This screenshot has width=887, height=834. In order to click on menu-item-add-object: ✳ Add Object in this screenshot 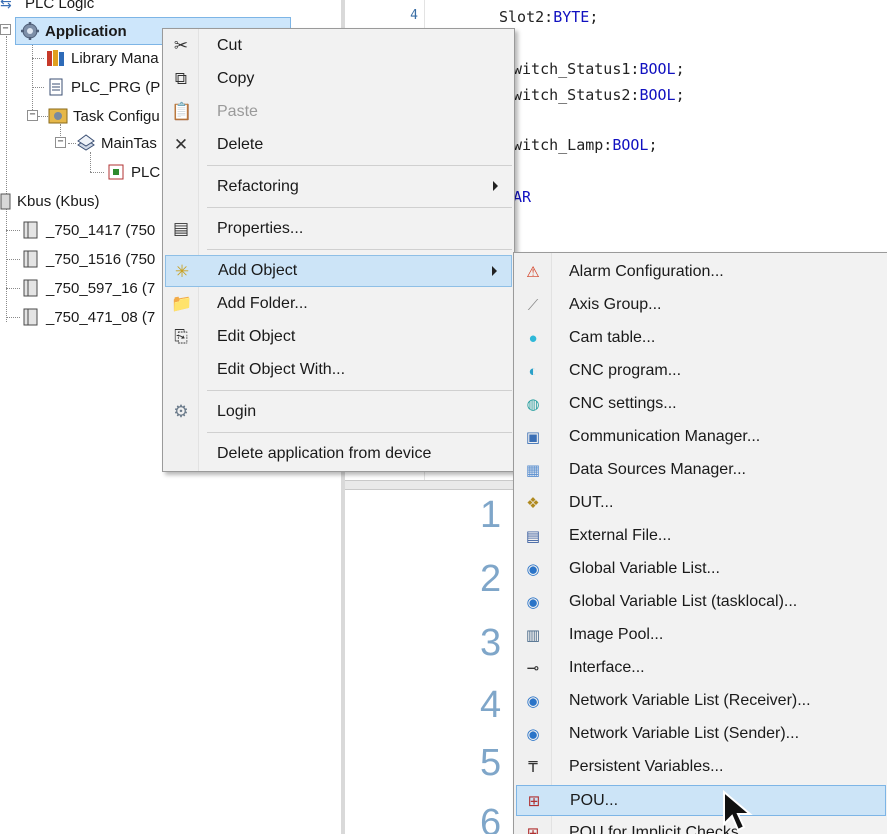, I will do `click(338, 271)`.